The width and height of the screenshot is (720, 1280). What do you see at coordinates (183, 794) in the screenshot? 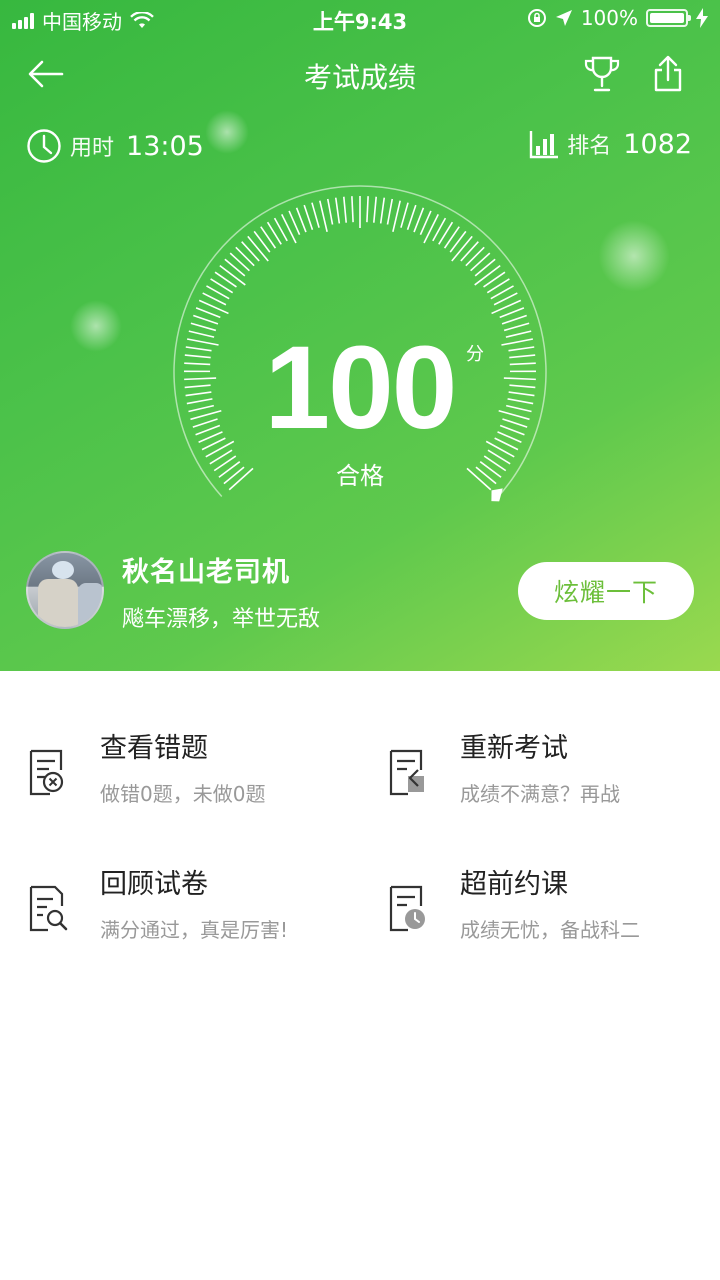
I see `action-subtitle: 做错0题，未做0题` at bounding box center [183, 794].